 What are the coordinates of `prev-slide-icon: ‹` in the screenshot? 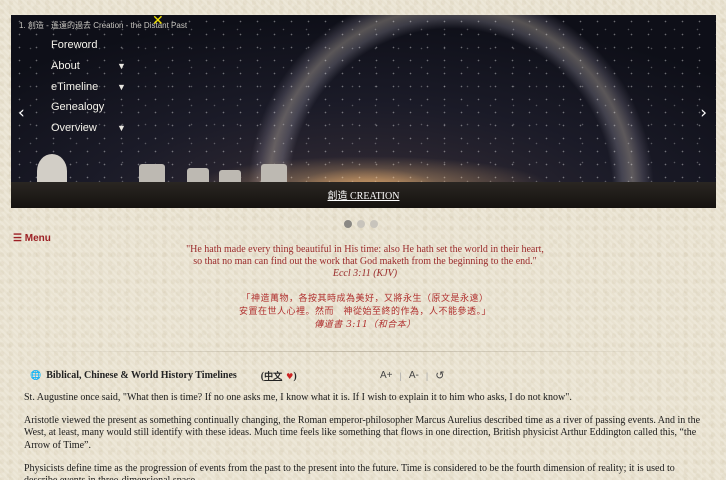 It's located at (21, 113).